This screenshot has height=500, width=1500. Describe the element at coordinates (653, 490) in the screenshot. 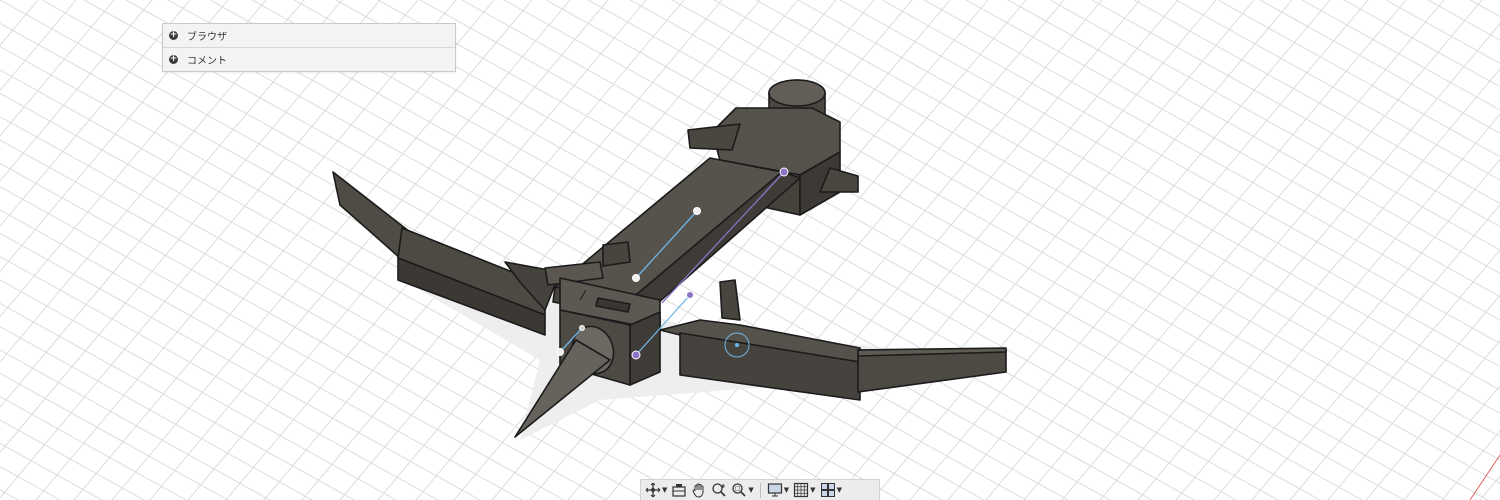

I see `orbit-icon` at that location.